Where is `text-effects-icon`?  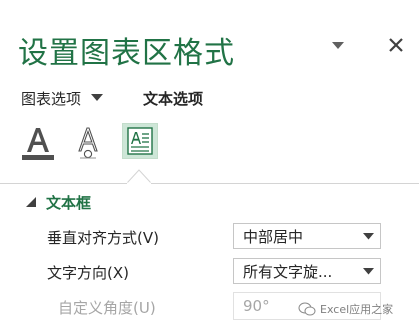
text-effects-icon is located at coordinates (88, 143).